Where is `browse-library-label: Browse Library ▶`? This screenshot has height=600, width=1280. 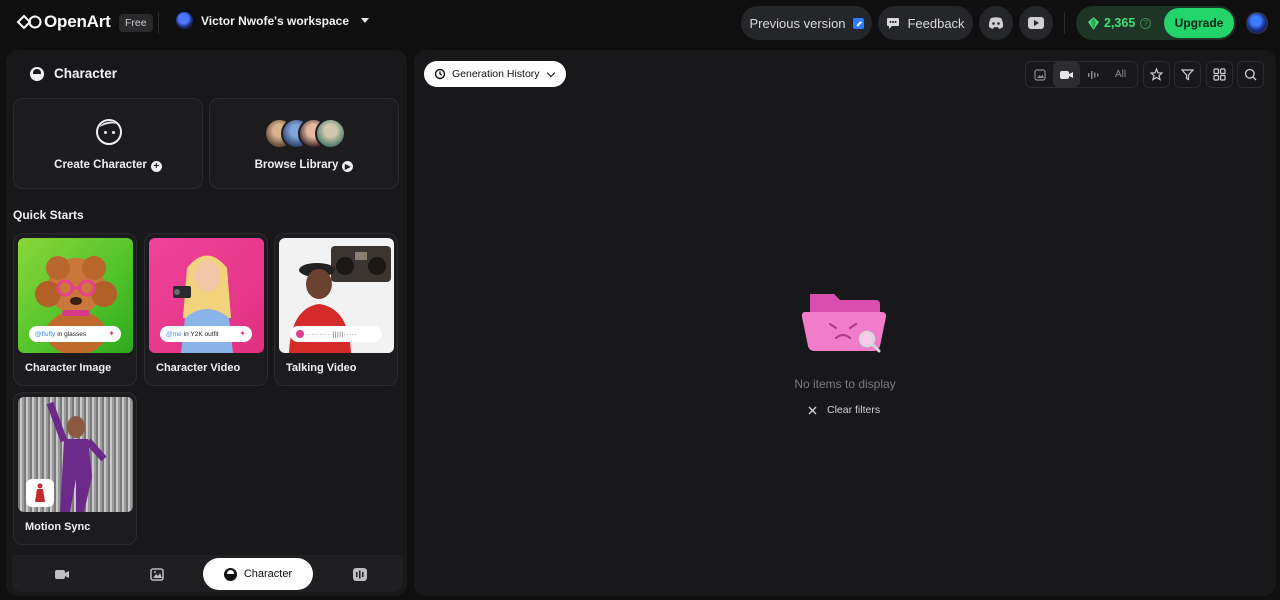
browse-library-label: Browse Library ▶ is located at coordinates (304, 165).